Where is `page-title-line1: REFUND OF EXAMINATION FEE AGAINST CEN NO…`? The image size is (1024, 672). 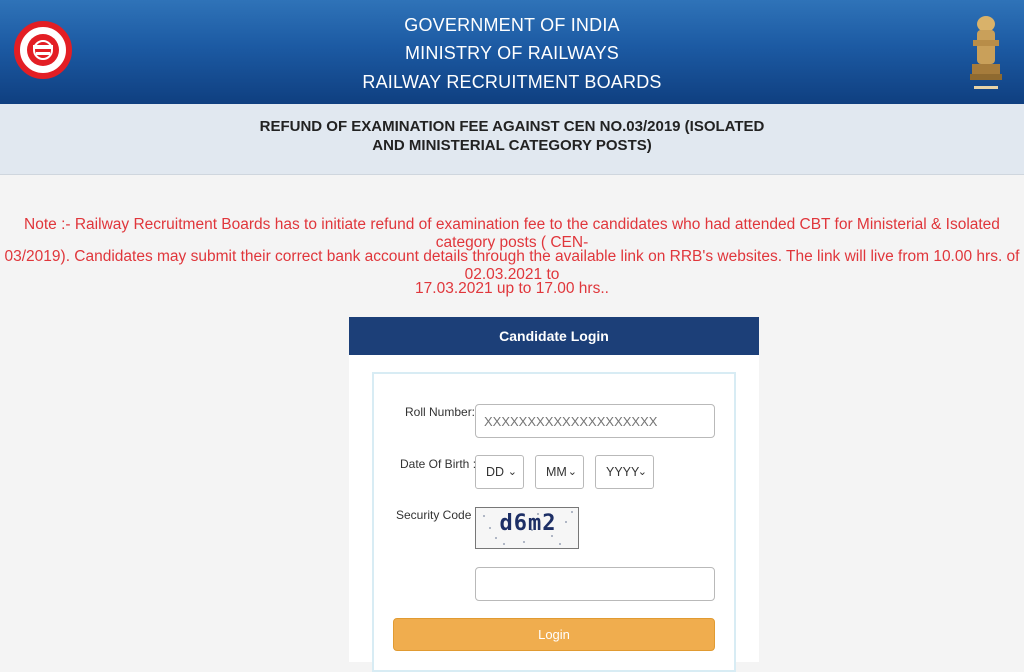
page-title-line1: REFUND OF EXAMINATION FEE AGAINST CEN NO… is located at coordinates (512, 126).